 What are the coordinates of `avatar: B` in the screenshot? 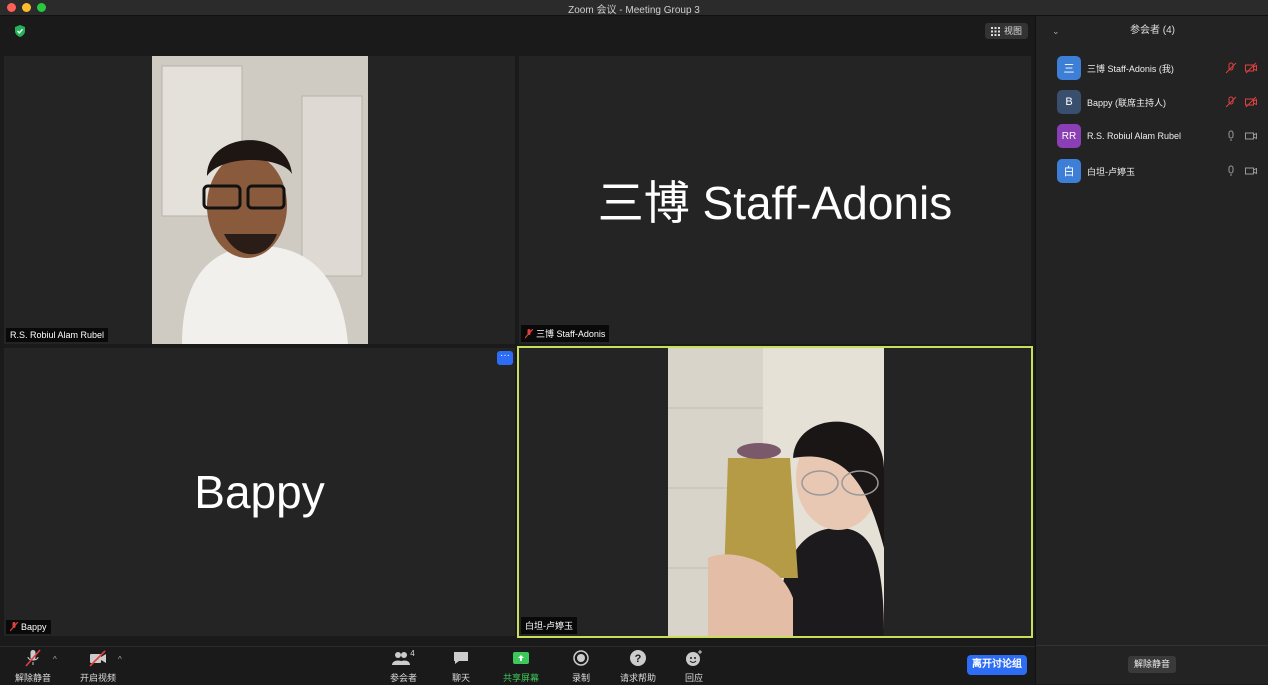 It's located at (1069, 102).